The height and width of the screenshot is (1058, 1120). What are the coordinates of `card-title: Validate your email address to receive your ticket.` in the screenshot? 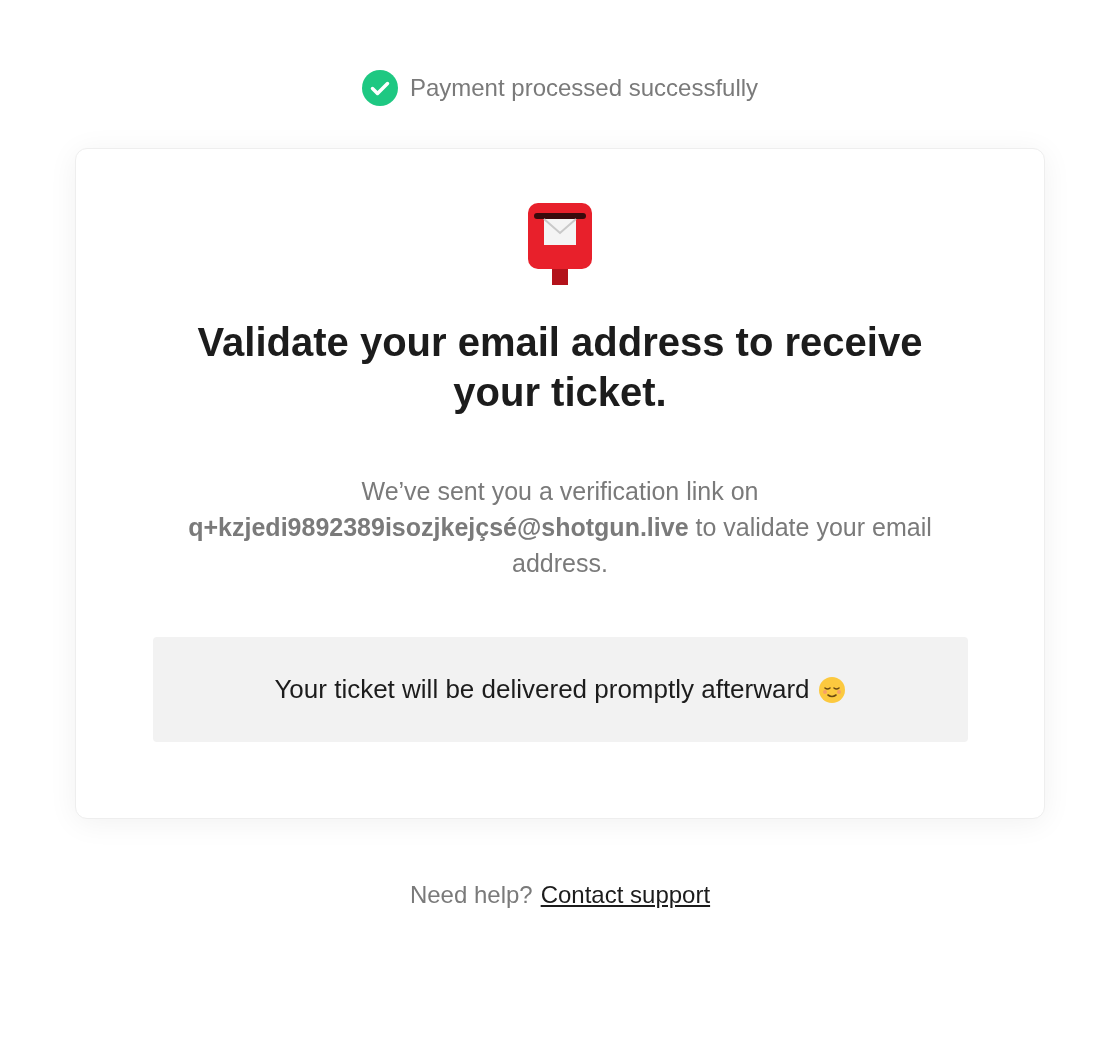 It's located at (560, 367).